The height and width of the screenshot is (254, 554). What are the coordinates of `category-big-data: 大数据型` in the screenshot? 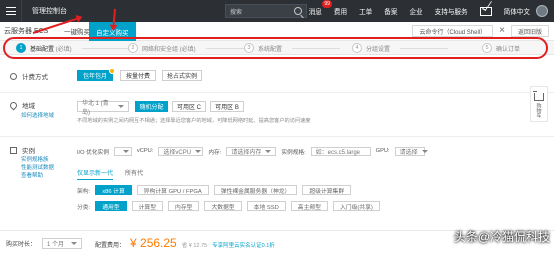 It's located at (223, 206).